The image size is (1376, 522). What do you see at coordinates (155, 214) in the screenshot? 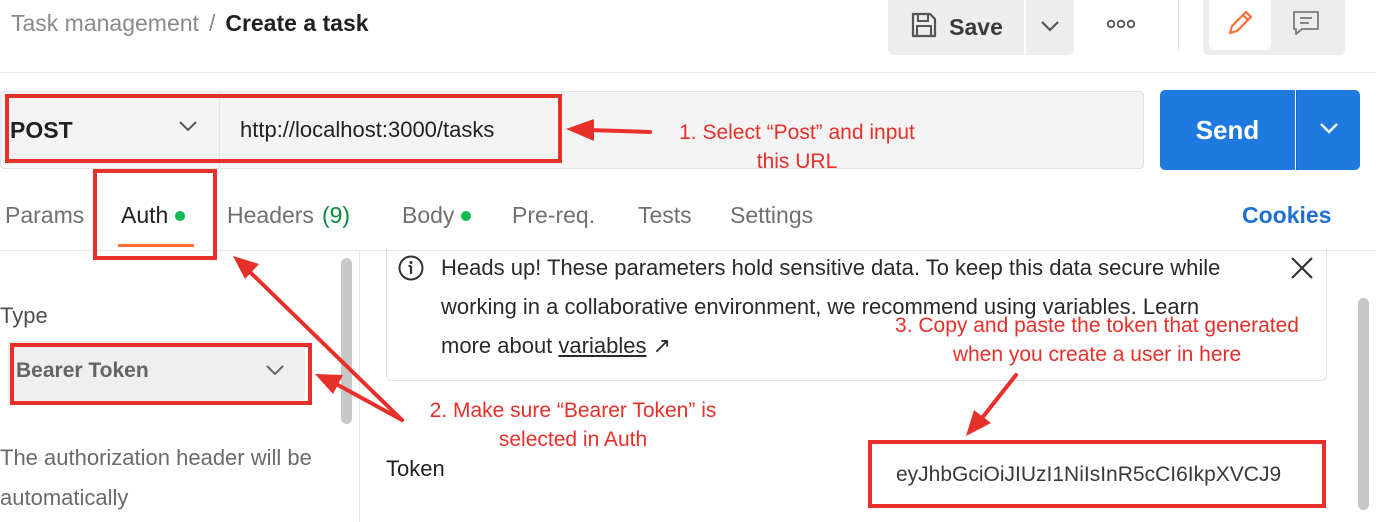
I see `annotation-highlight-auth-tab` at bounding box center [155, 214].